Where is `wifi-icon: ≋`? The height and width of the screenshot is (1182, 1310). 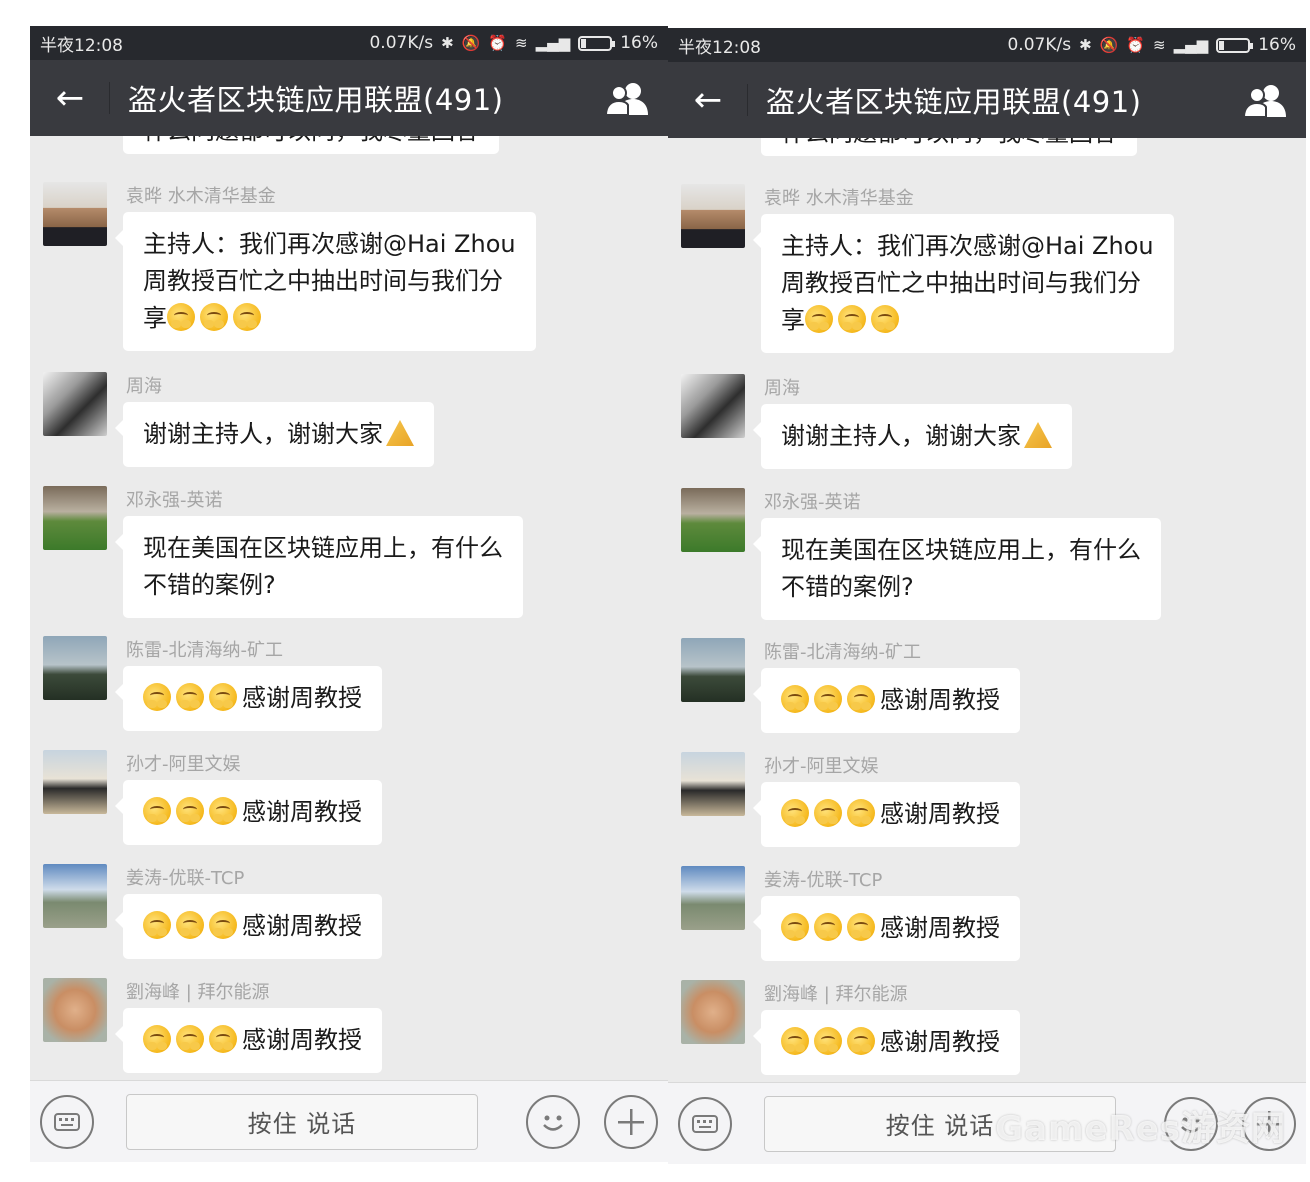 wifi-icon: ≋ is located at coordinates (1159, 45).